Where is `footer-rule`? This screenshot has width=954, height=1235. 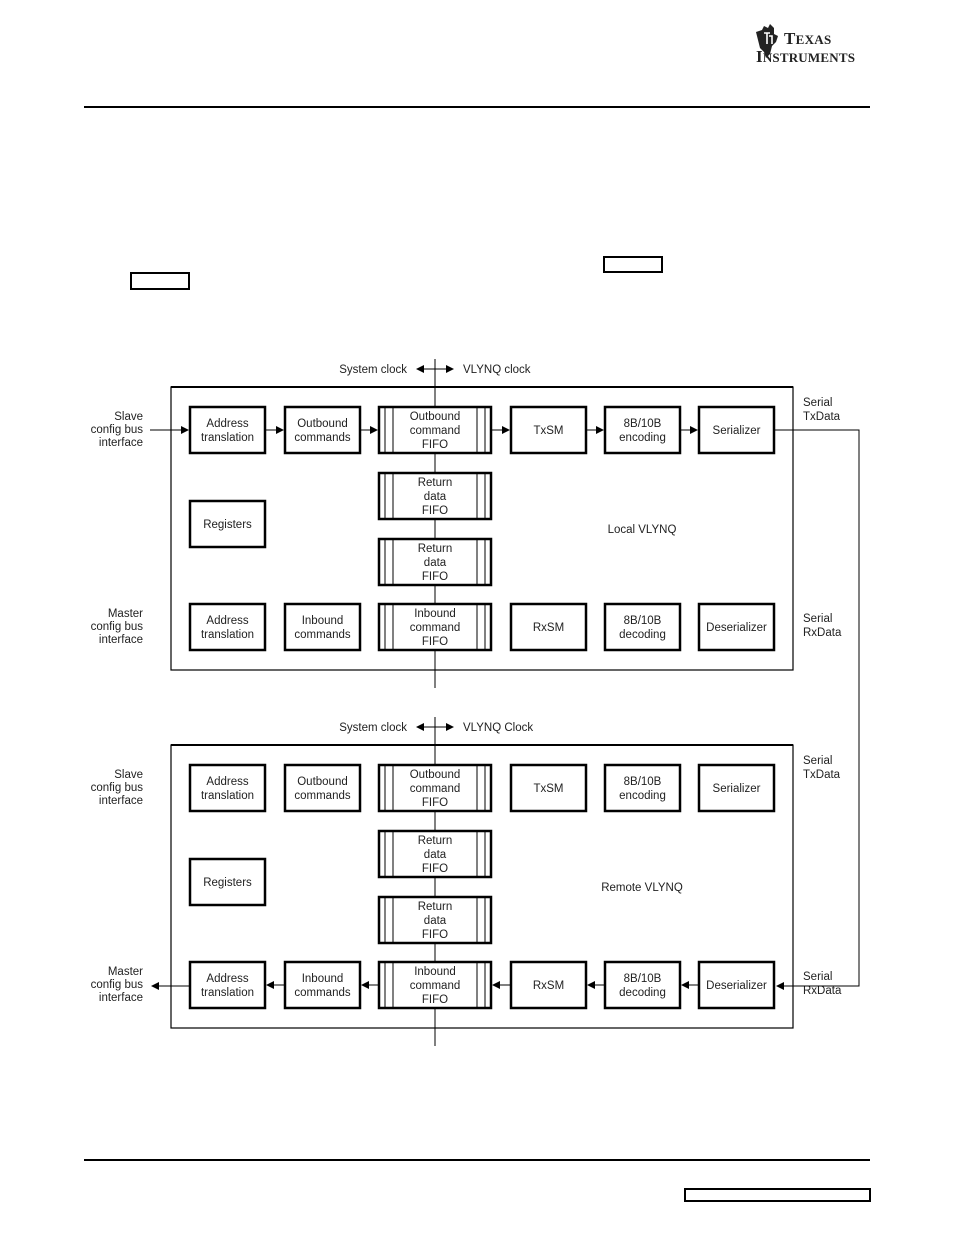
footer-rule is located at coordinates (477, 1160).